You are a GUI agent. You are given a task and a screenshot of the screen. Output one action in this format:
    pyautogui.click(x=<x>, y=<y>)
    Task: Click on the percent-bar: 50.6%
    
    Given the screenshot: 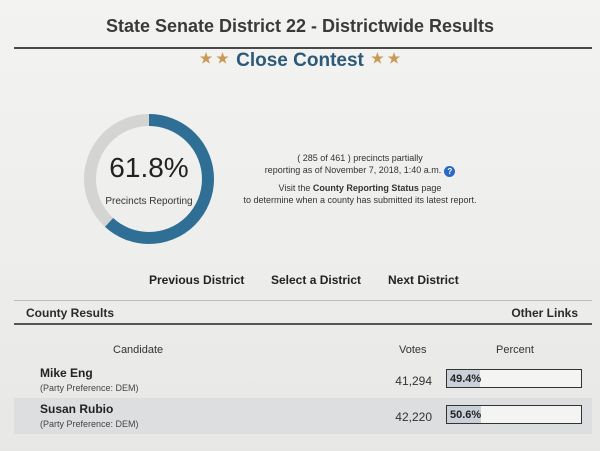 What is the action you would take?
    pyautogui.click(x=514, y=414)
    